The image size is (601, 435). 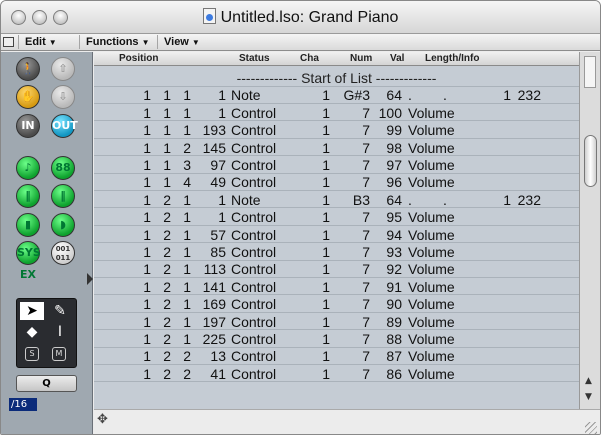 I want to click on cell-tick: 225, so click(x=208, y=339).